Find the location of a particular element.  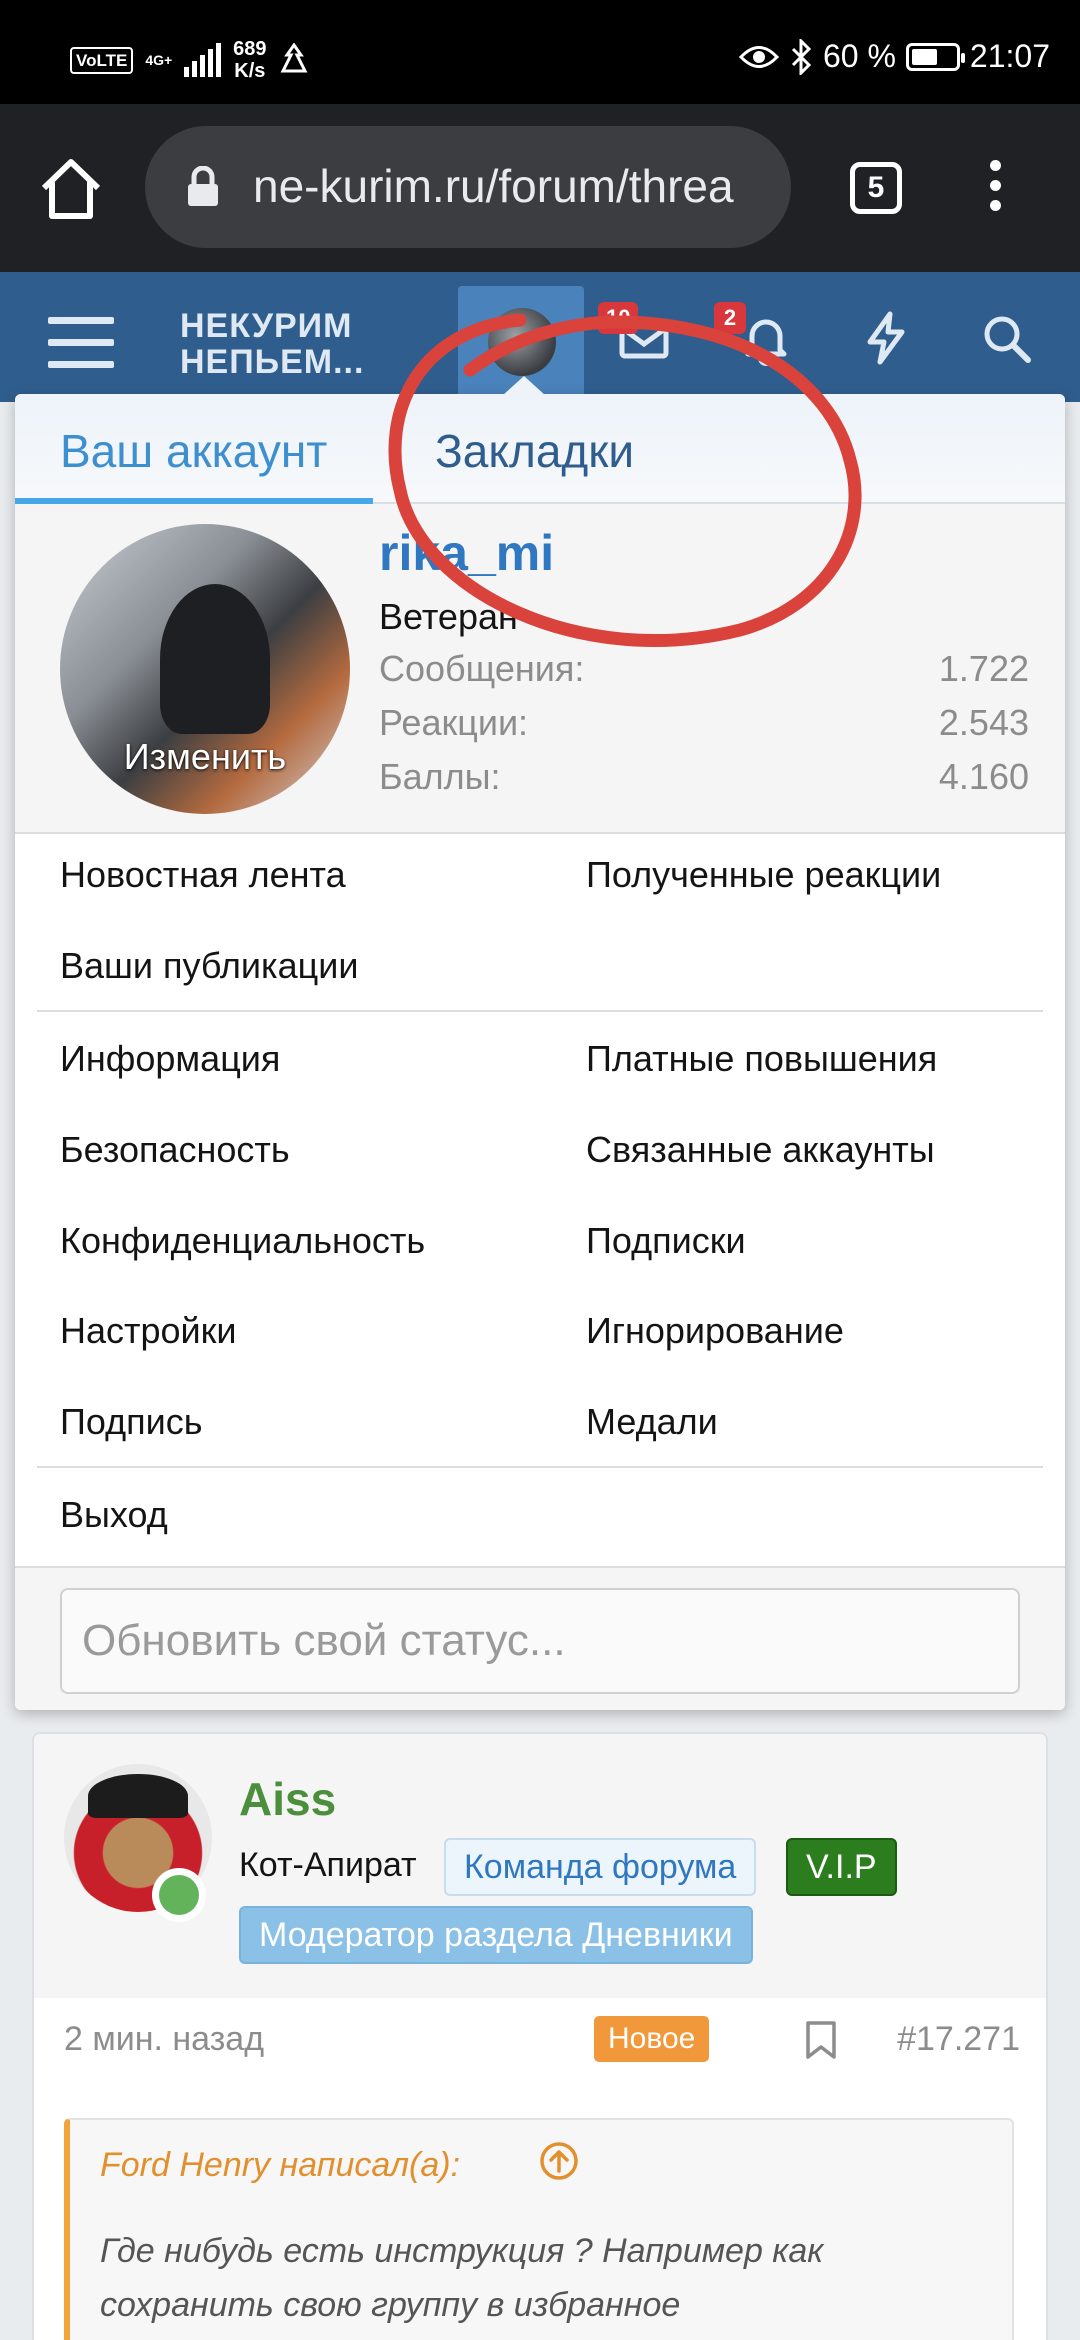

link-connected-accounts: Связанные аккаунты is located at coordinates (760, 1150).